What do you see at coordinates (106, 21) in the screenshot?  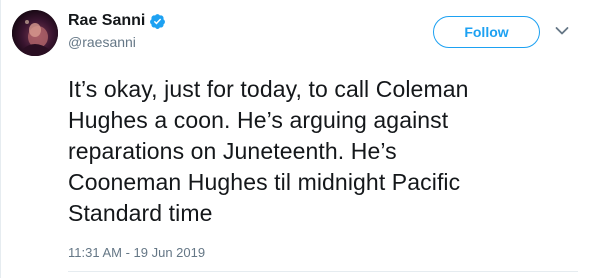 I see `display-name: Rae Sanni` at bounding box center [106, 21].